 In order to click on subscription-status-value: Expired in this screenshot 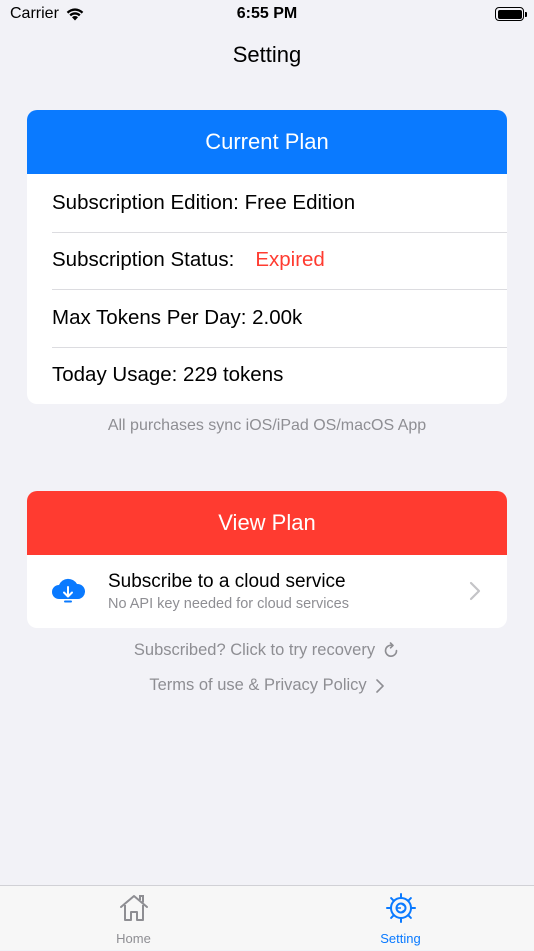, I will do `click(290, 260)`.